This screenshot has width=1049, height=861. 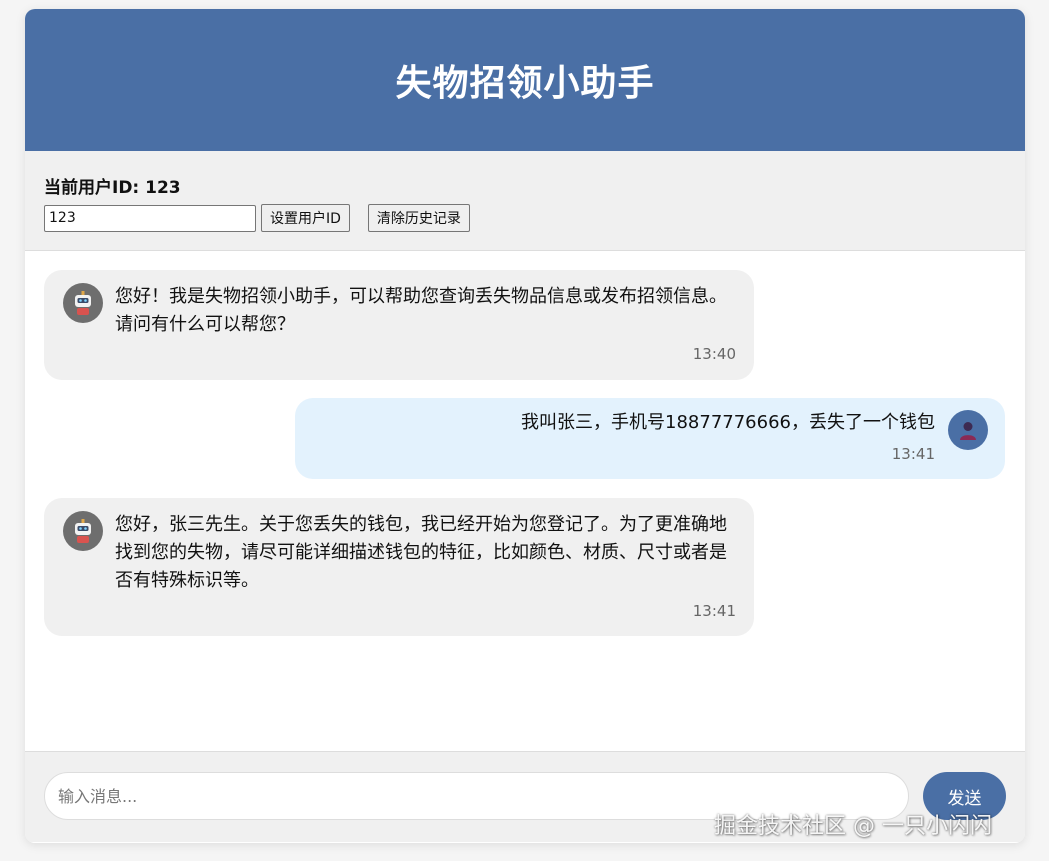 What do you see at coordinates (853, 826) in the screenshot?
I see `watermark: 掘金技术社区 @ 一只小闪闪` at bounding box center [853, 826].